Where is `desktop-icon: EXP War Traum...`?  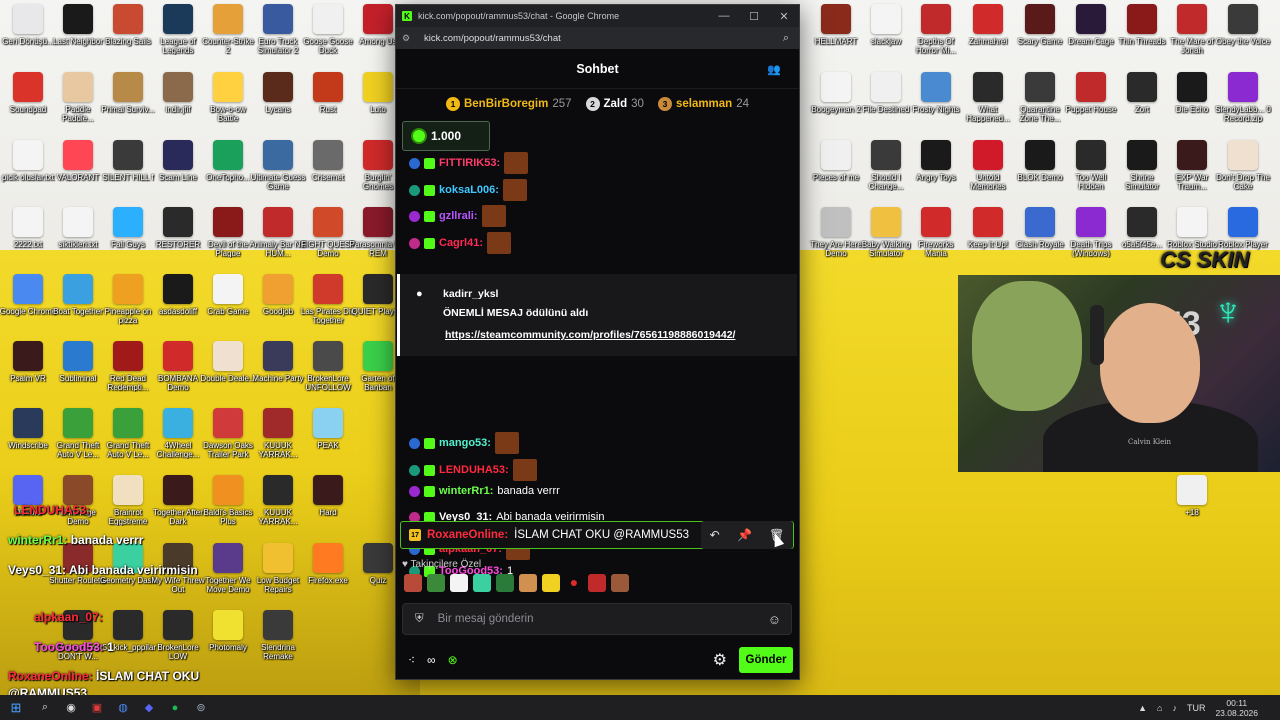 desktop-icon: EXP War Traum... is located at coordinates (1192, 174).